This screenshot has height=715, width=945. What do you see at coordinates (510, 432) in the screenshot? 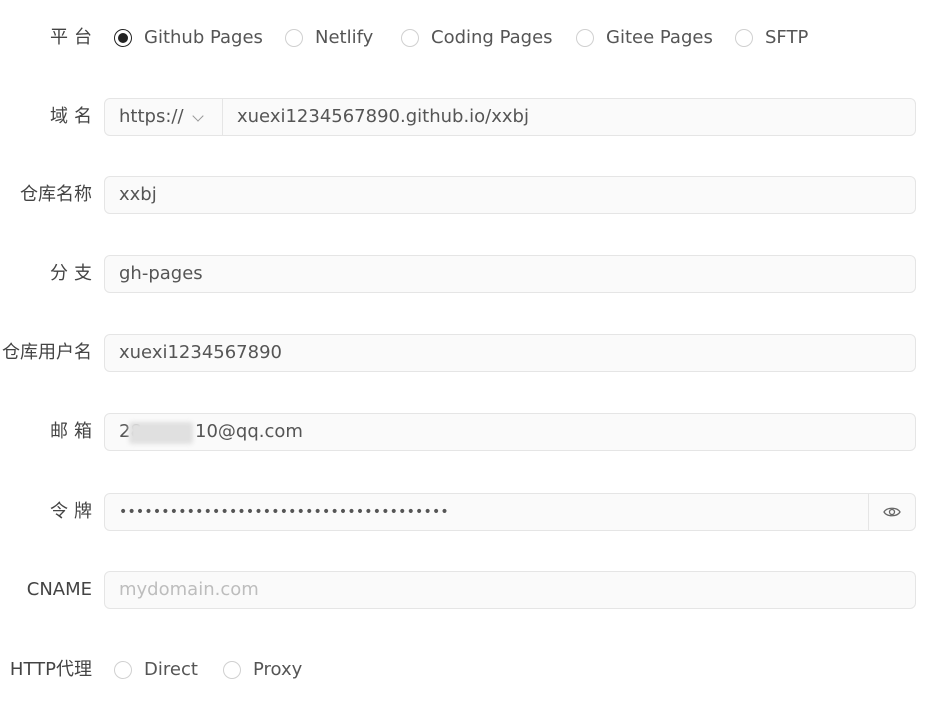
I see `email-input: 28 10@qq.com` at bounding box center [510, 432].